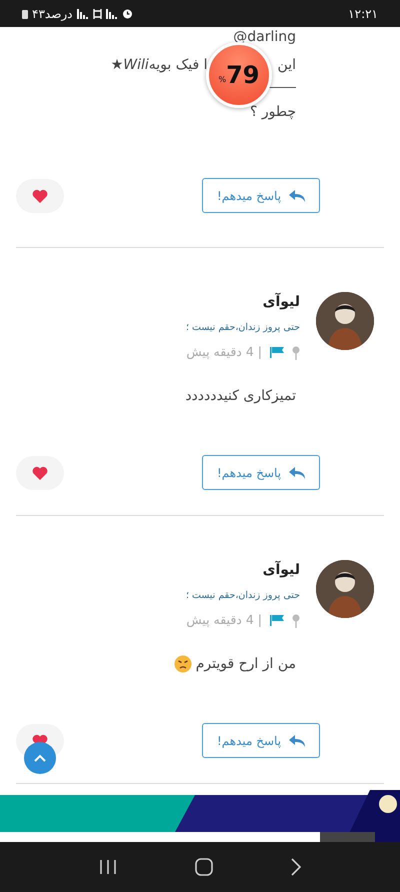  I want to click on home-icon, so click(204, 867).